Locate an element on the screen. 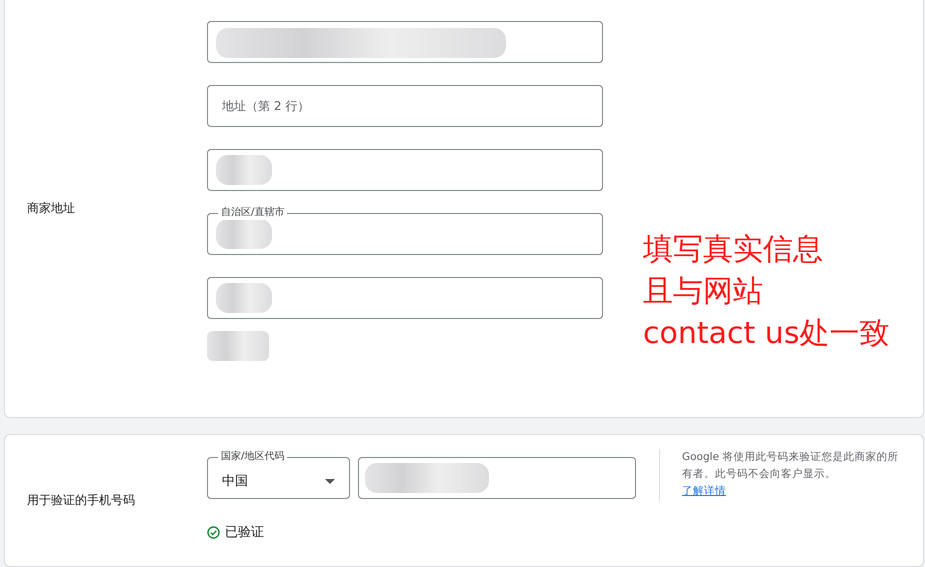  help-text: Google 将使用此号码来验证您是此商家的所有者。此号码不会向客户显示。 is located at coordinates (791, 466).